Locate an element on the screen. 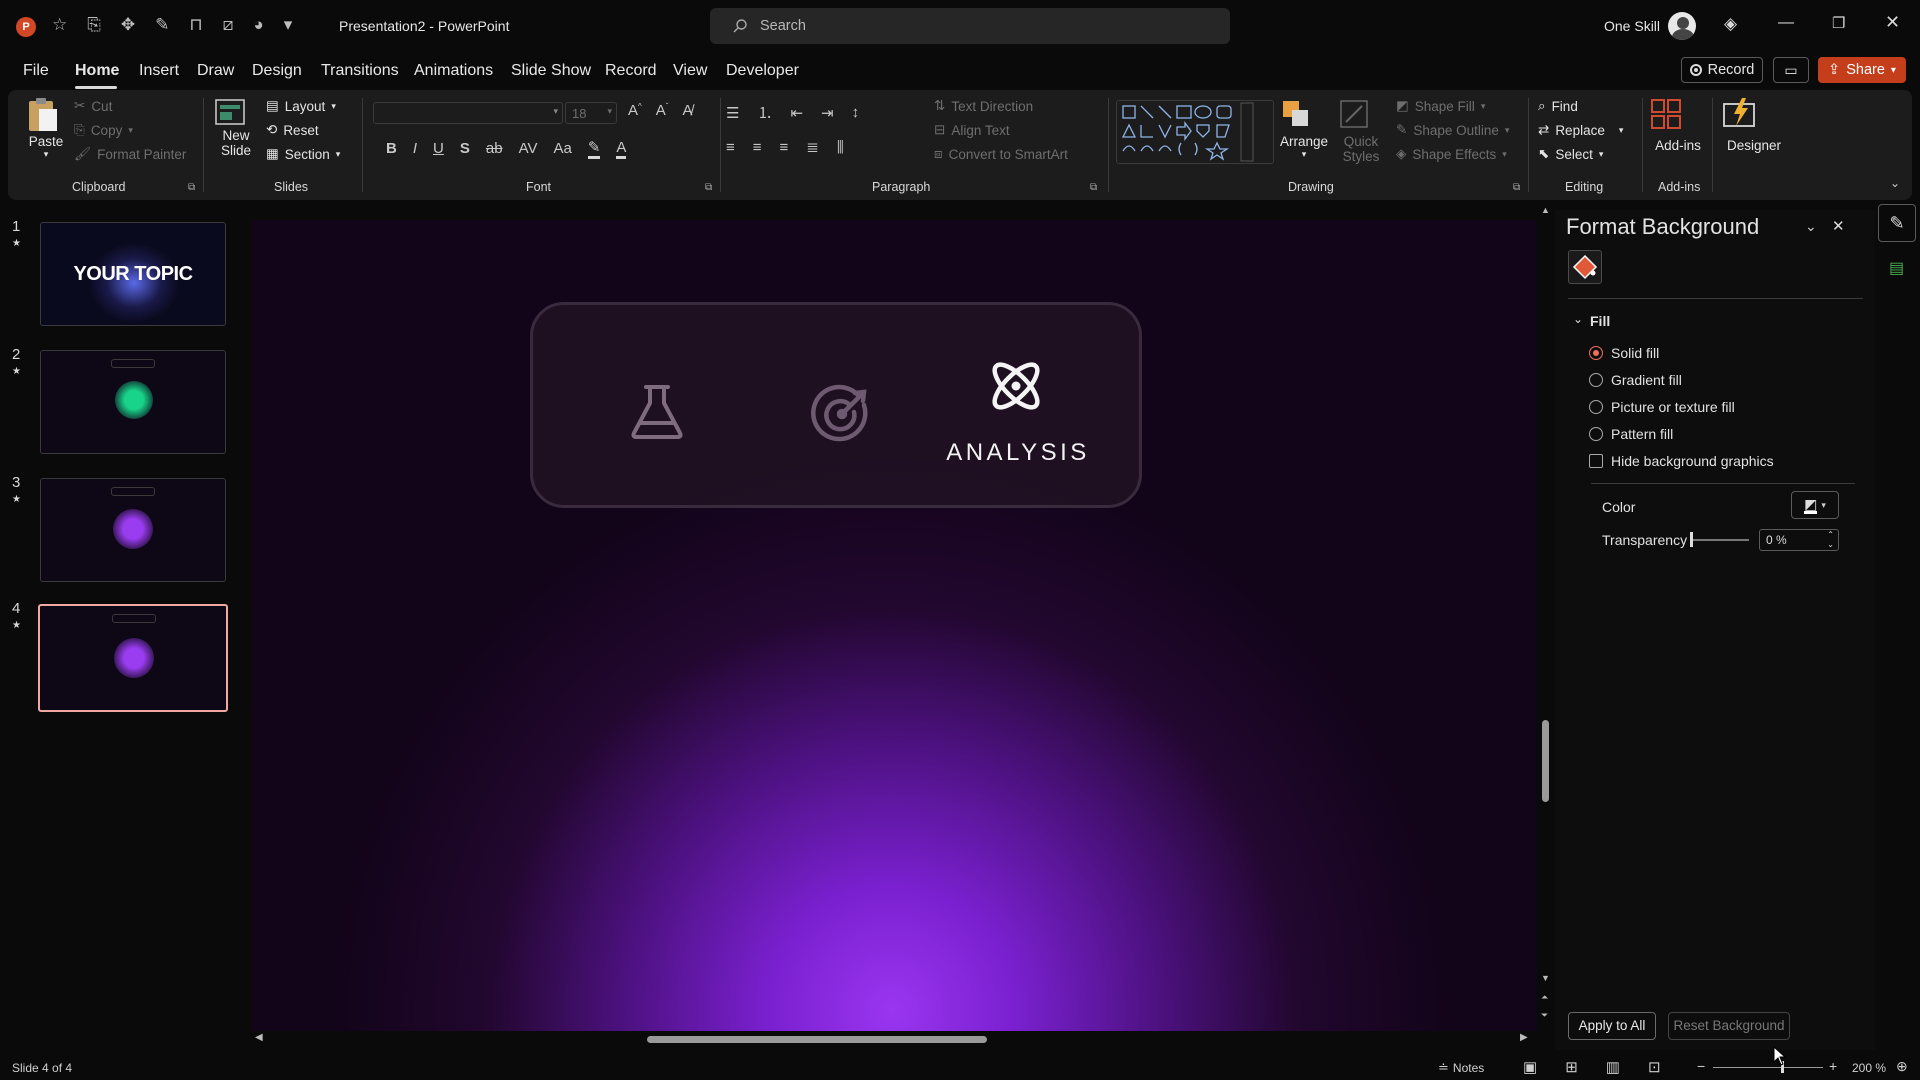  pen-icon: ✎ is located at coordinates (162, 25).